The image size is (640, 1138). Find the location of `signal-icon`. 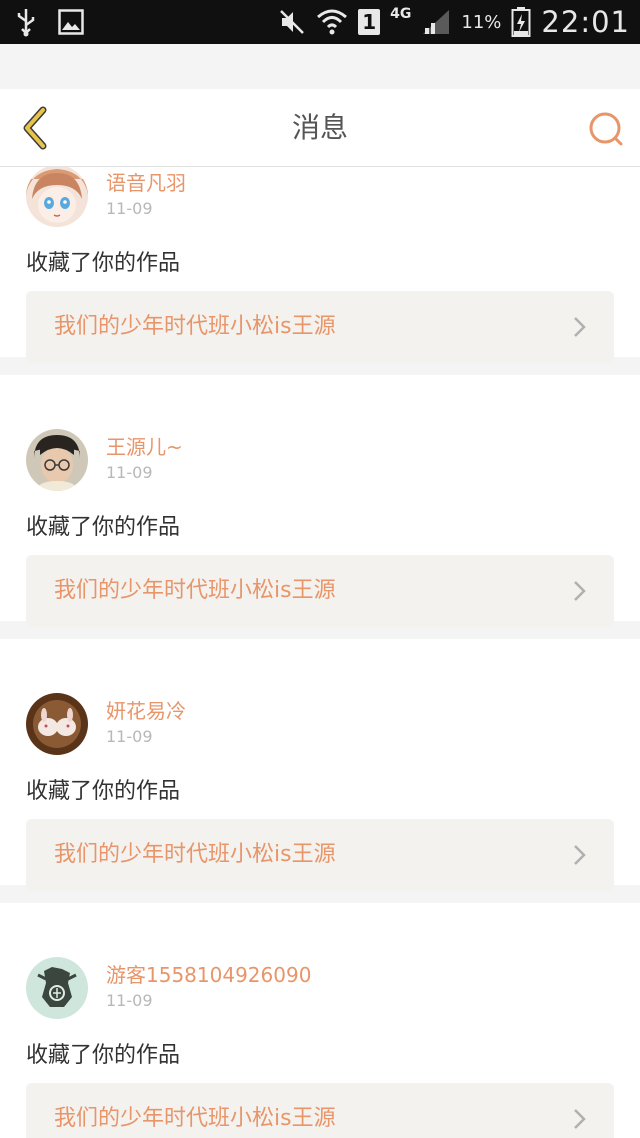

signal-icon is located at coordinates (436, 22).